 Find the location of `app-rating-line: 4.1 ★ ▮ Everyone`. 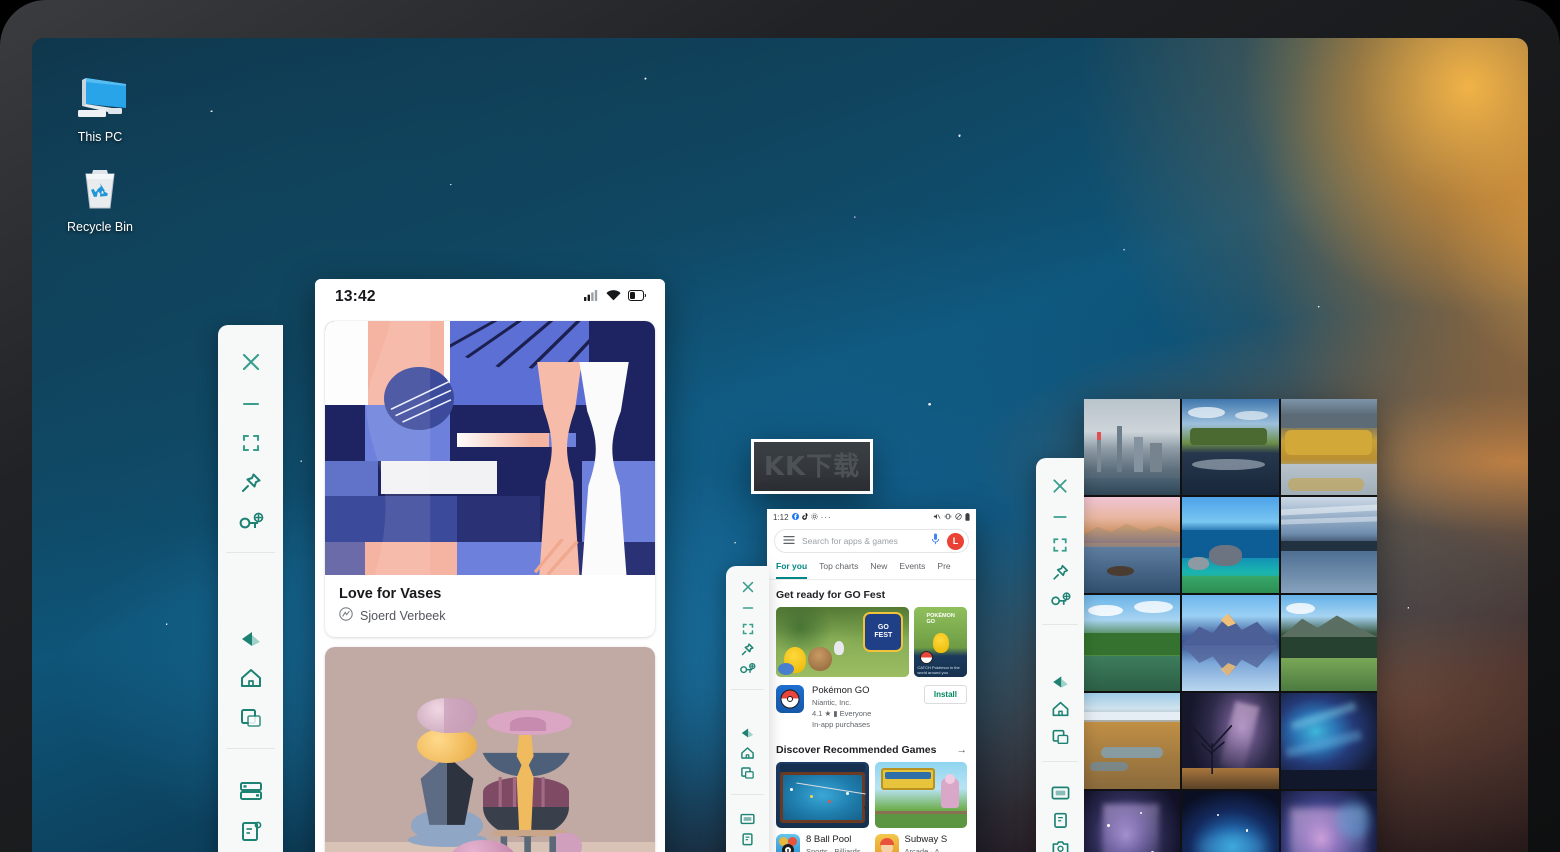

app-rating-line: 4.1 ★ ▮ Everyone is located at coordinates (842, 713).